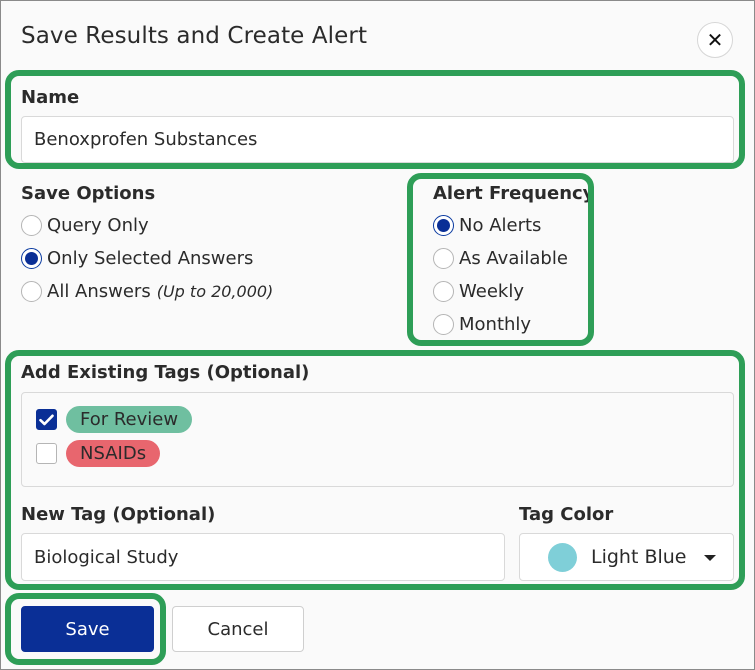  What do you see at coordinates (88, 193) in the screenshot?
I see `save-options-label: Save Options` at bounding box center [88, 193].